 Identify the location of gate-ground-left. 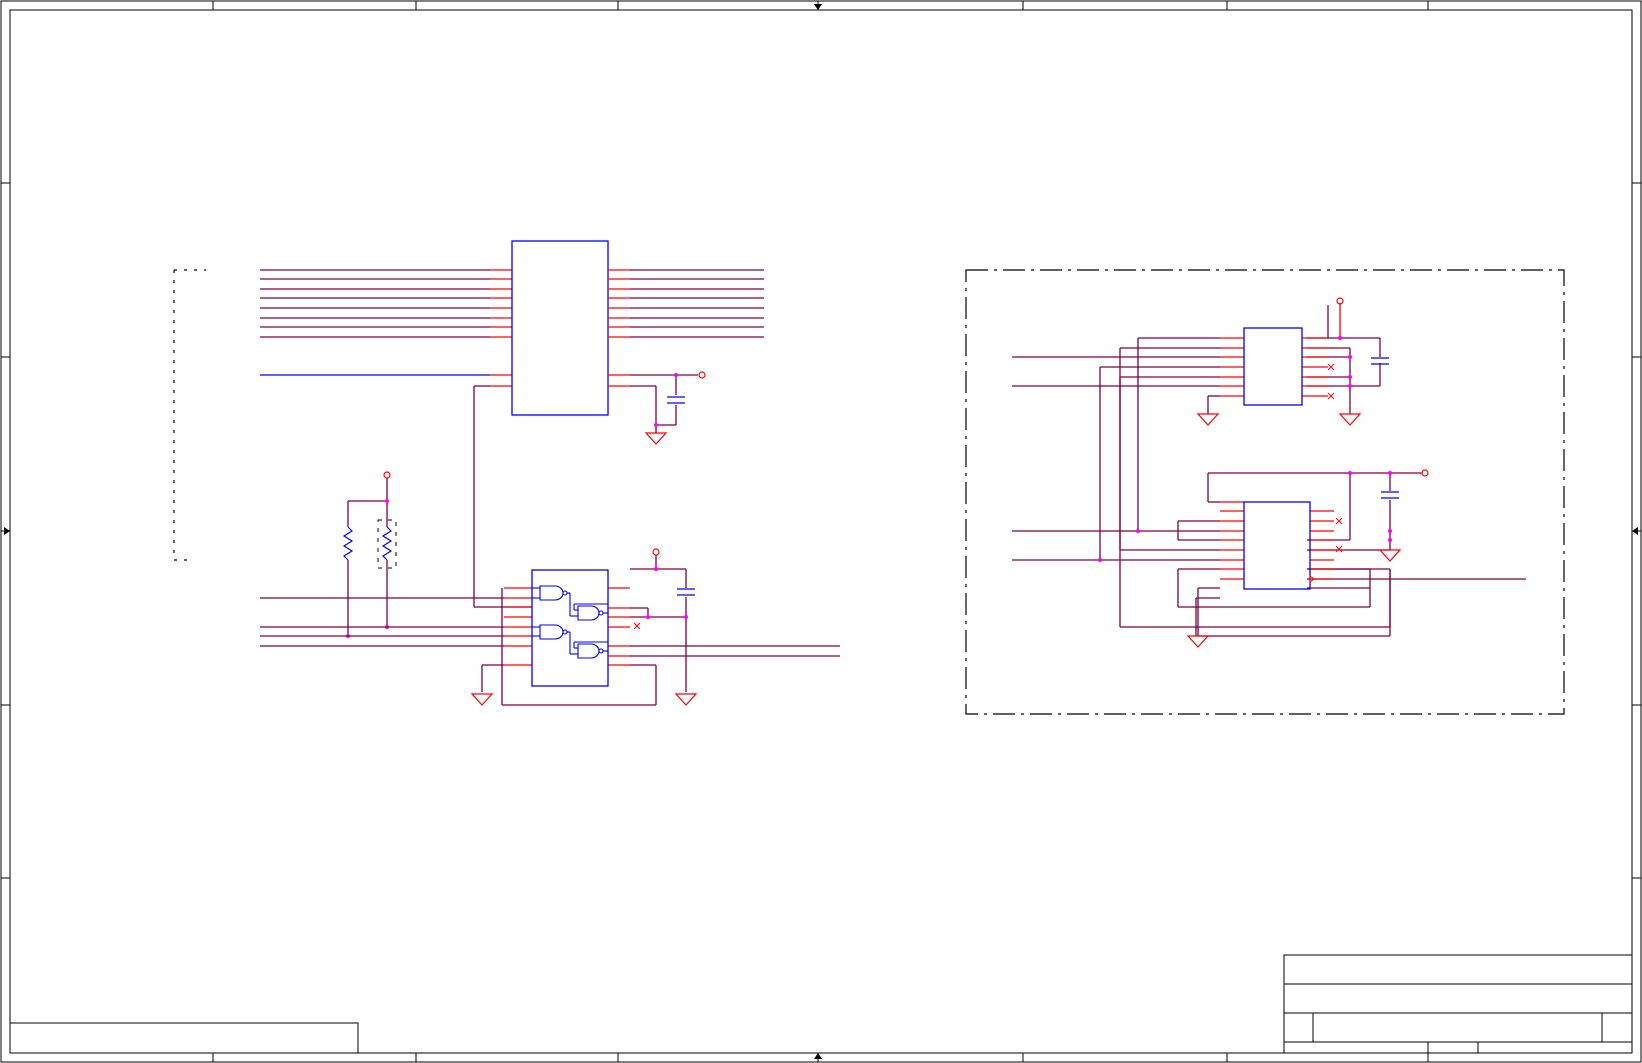
(482, 699).